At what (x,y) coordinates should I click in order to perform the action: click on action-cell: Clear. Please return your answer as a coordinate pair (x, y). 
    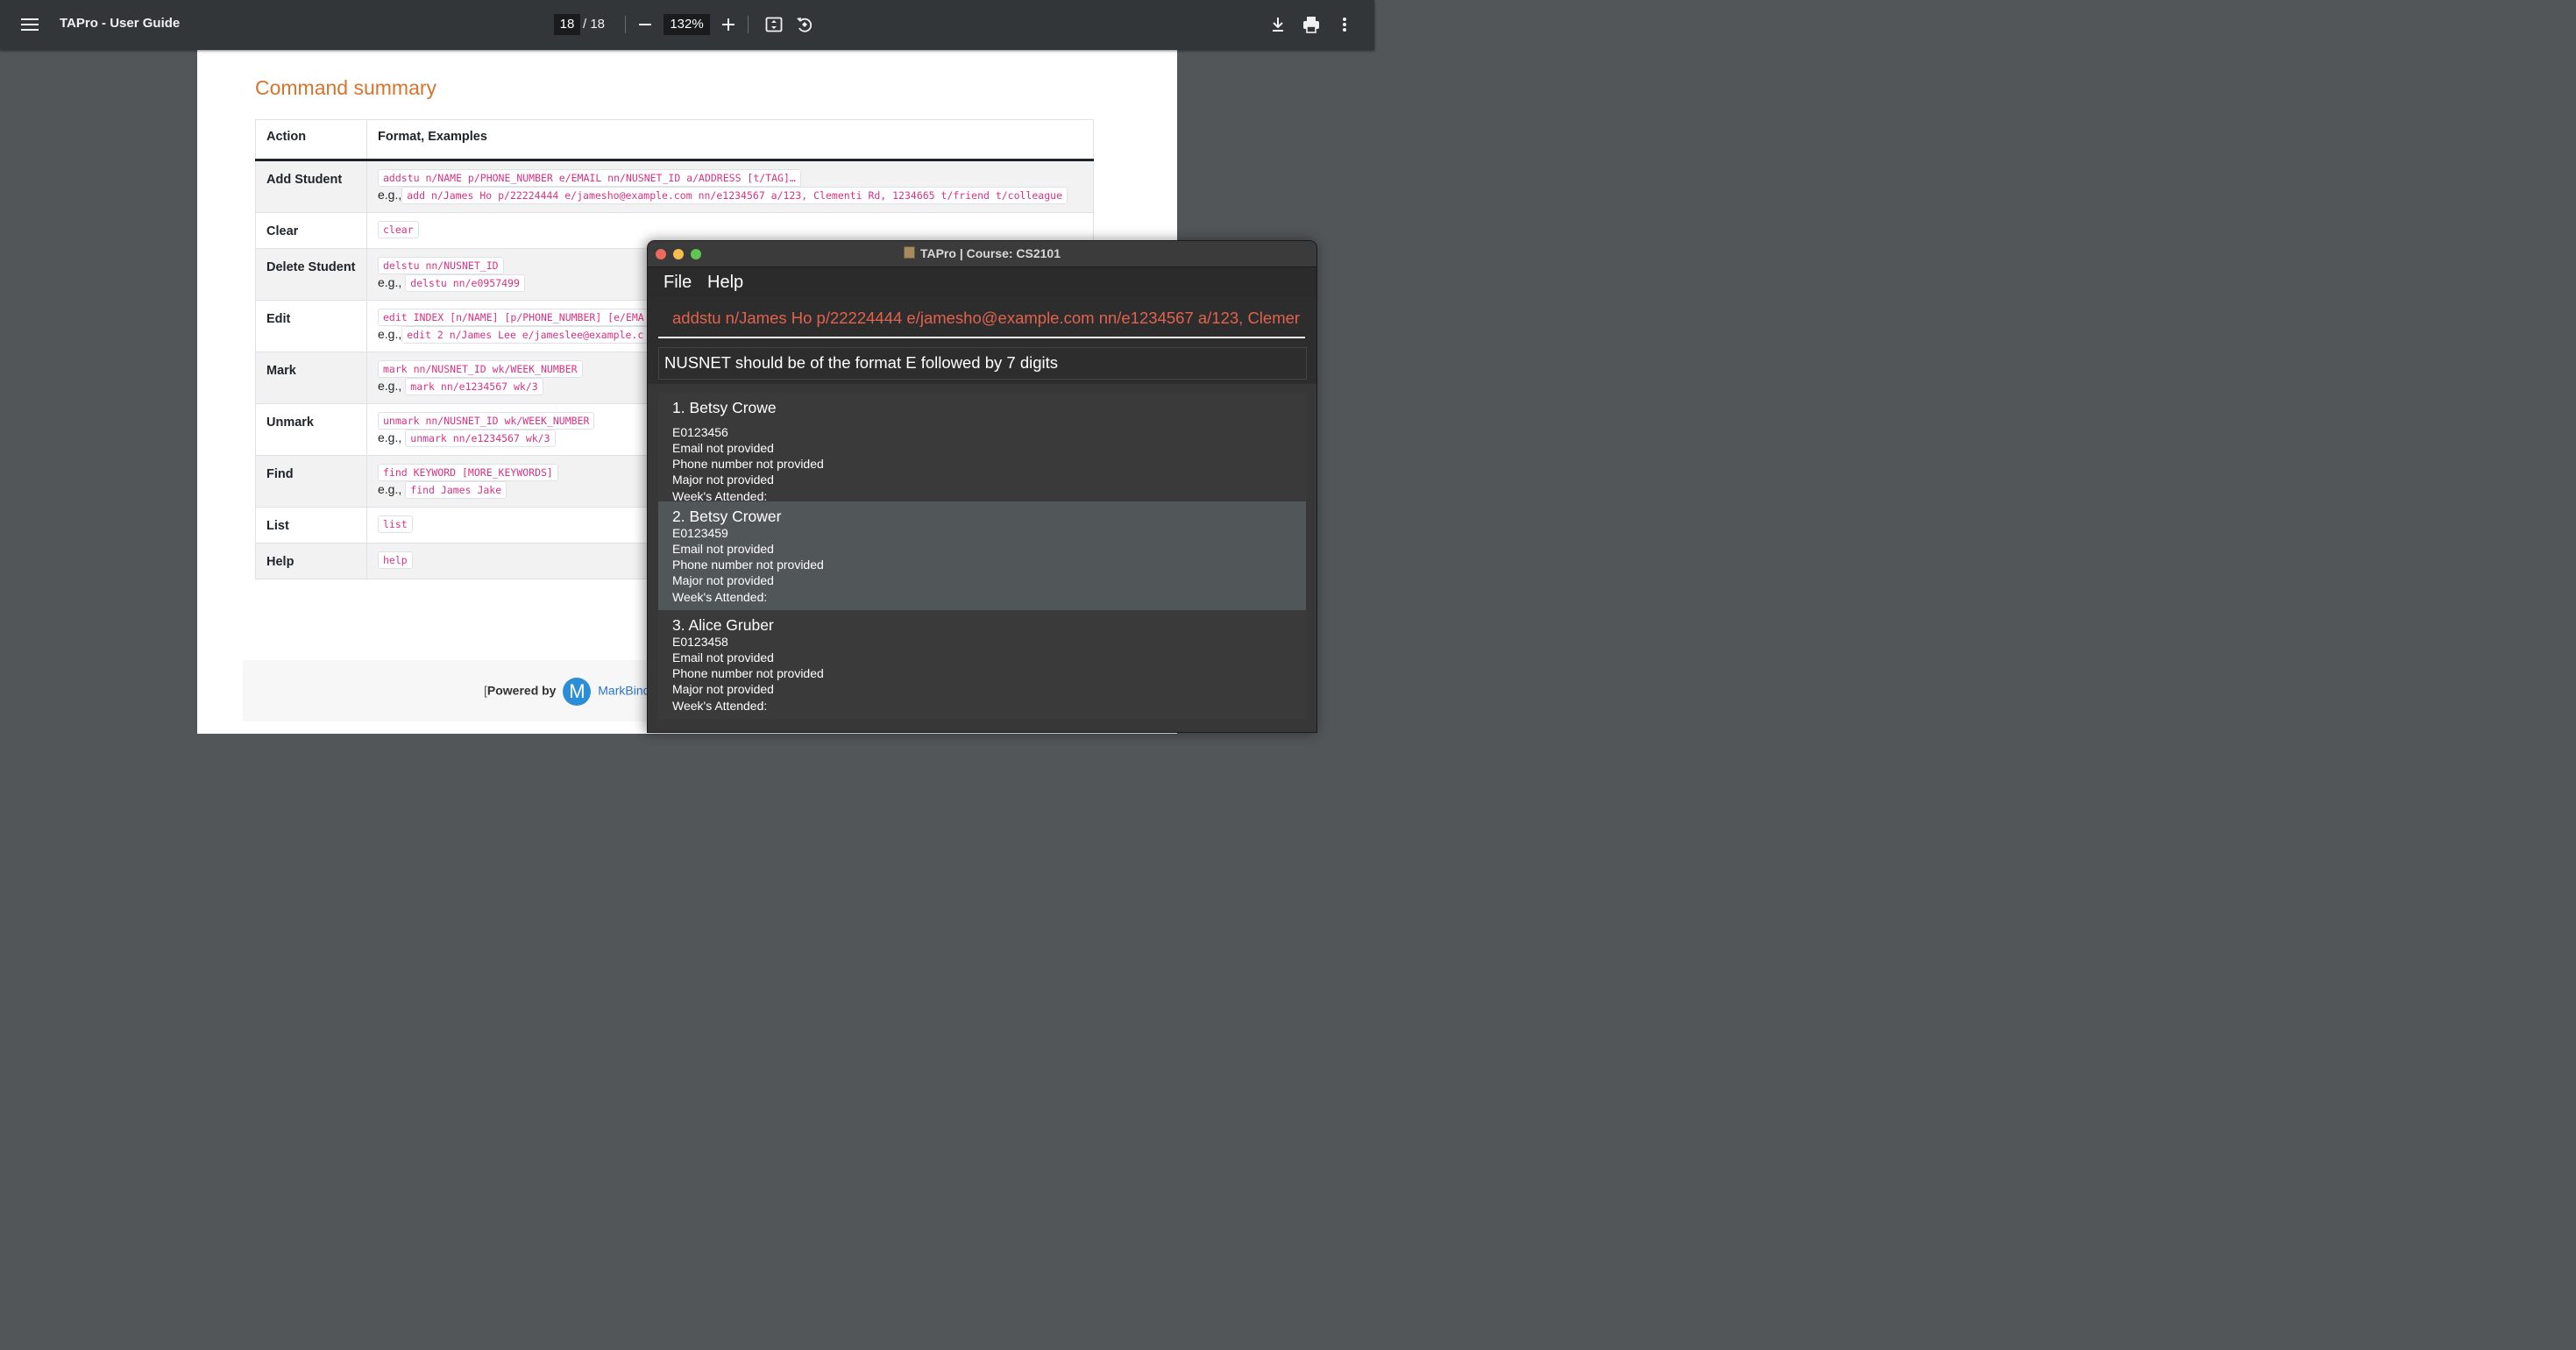
    Looking at the image, I should click on (311, 230).